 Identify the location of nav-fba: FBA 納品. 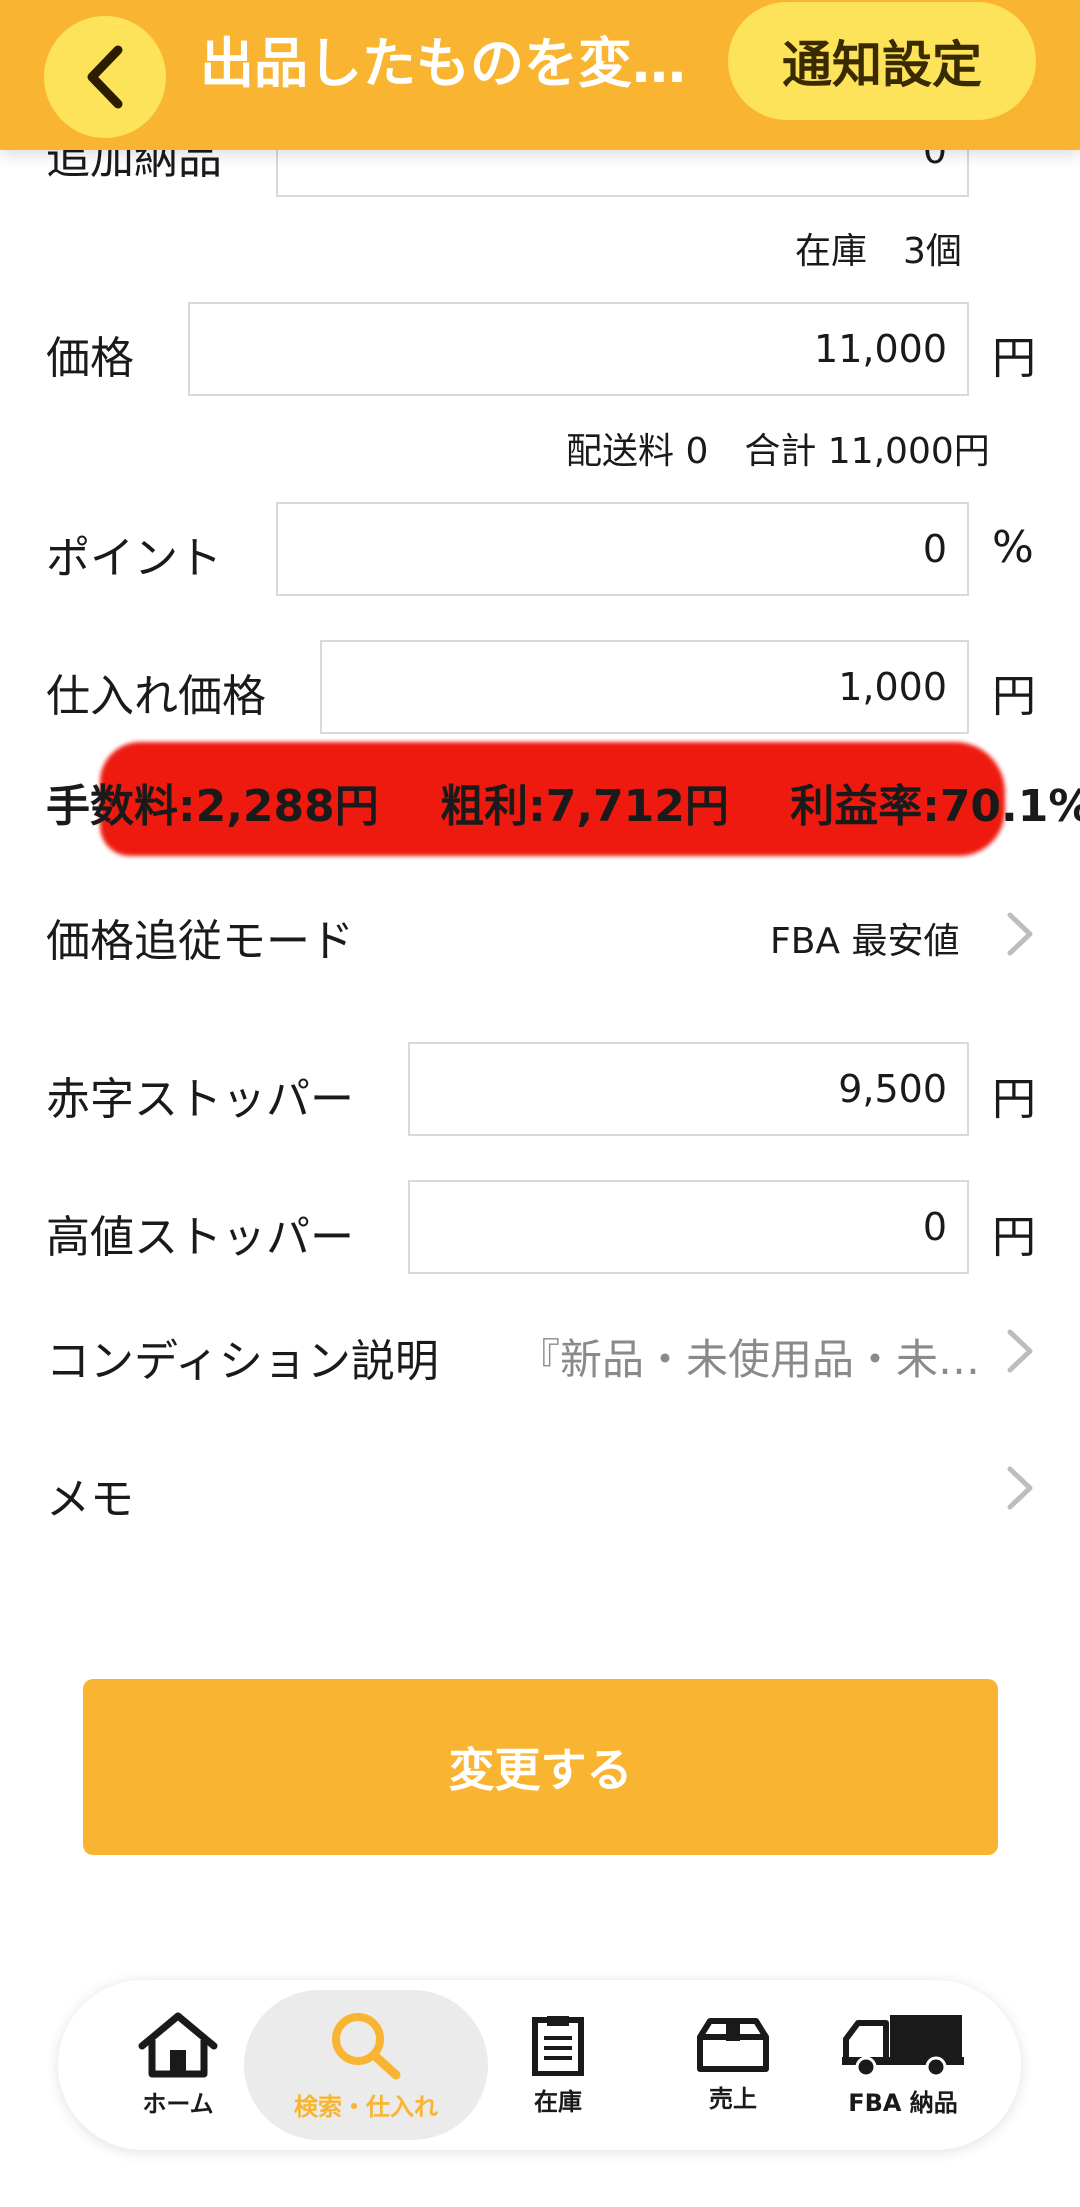
(903, 2065).